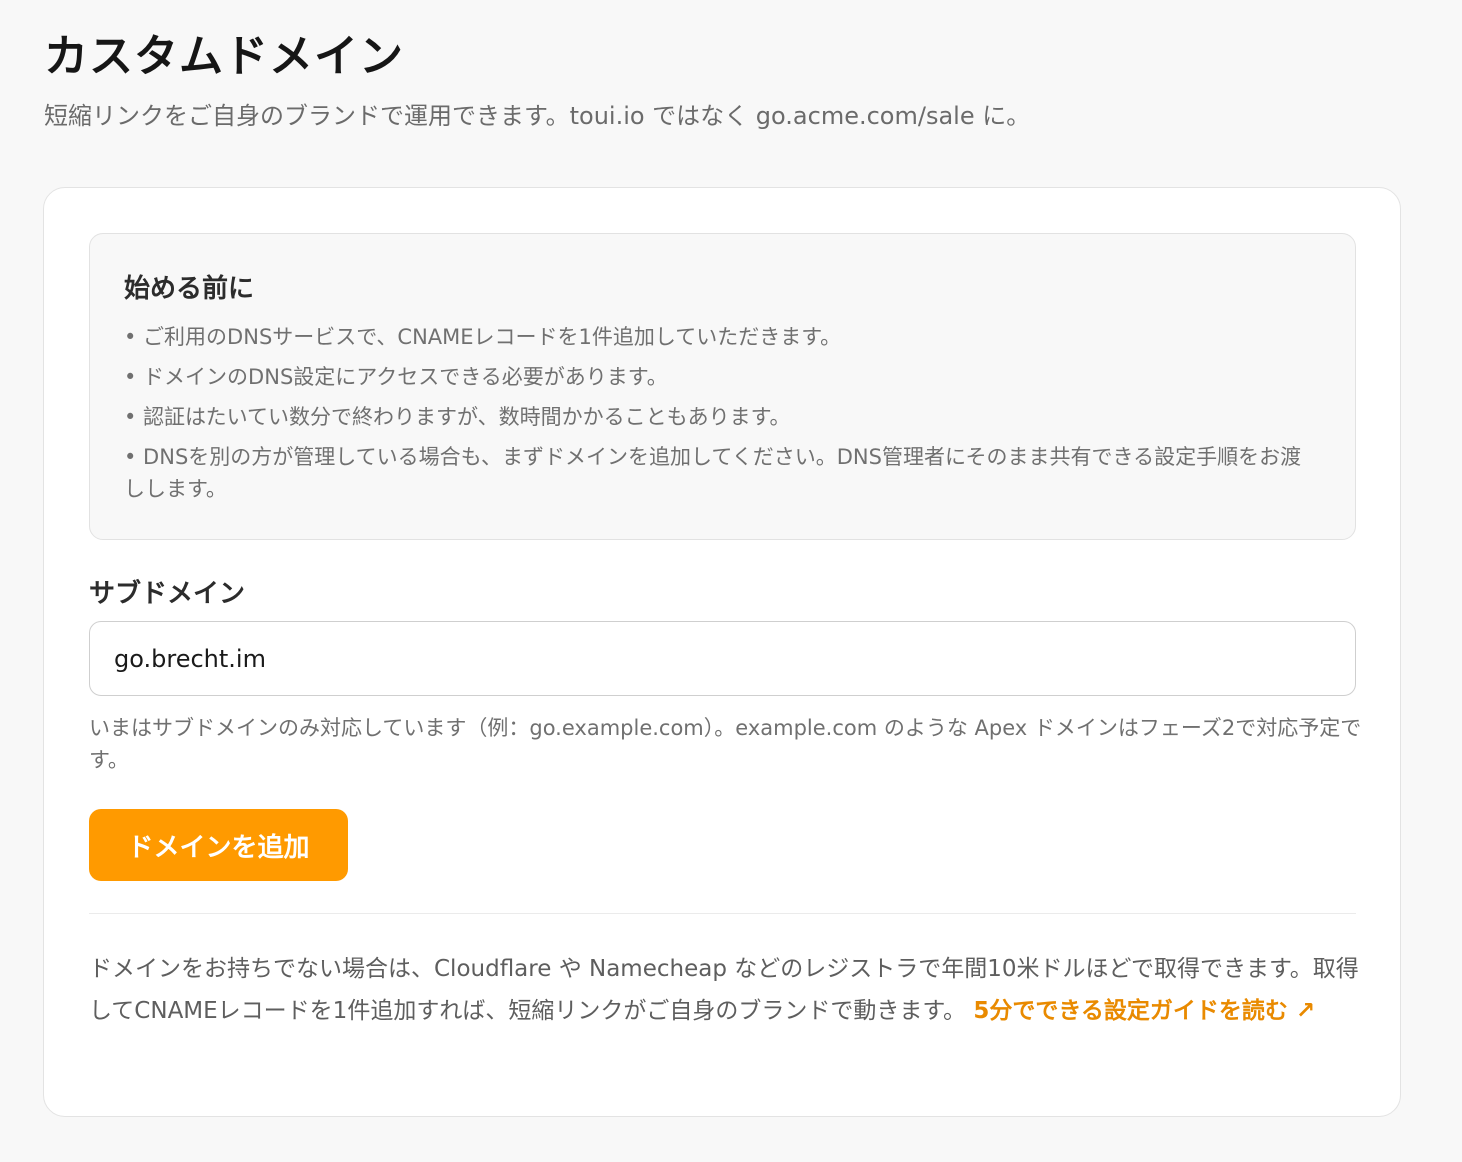 The image size is (1462, 1162). What do you see at coordinates (224, 56) in the screenshot?
I see `page-title: カスタムドメイン` at bounding box center [224, 56].